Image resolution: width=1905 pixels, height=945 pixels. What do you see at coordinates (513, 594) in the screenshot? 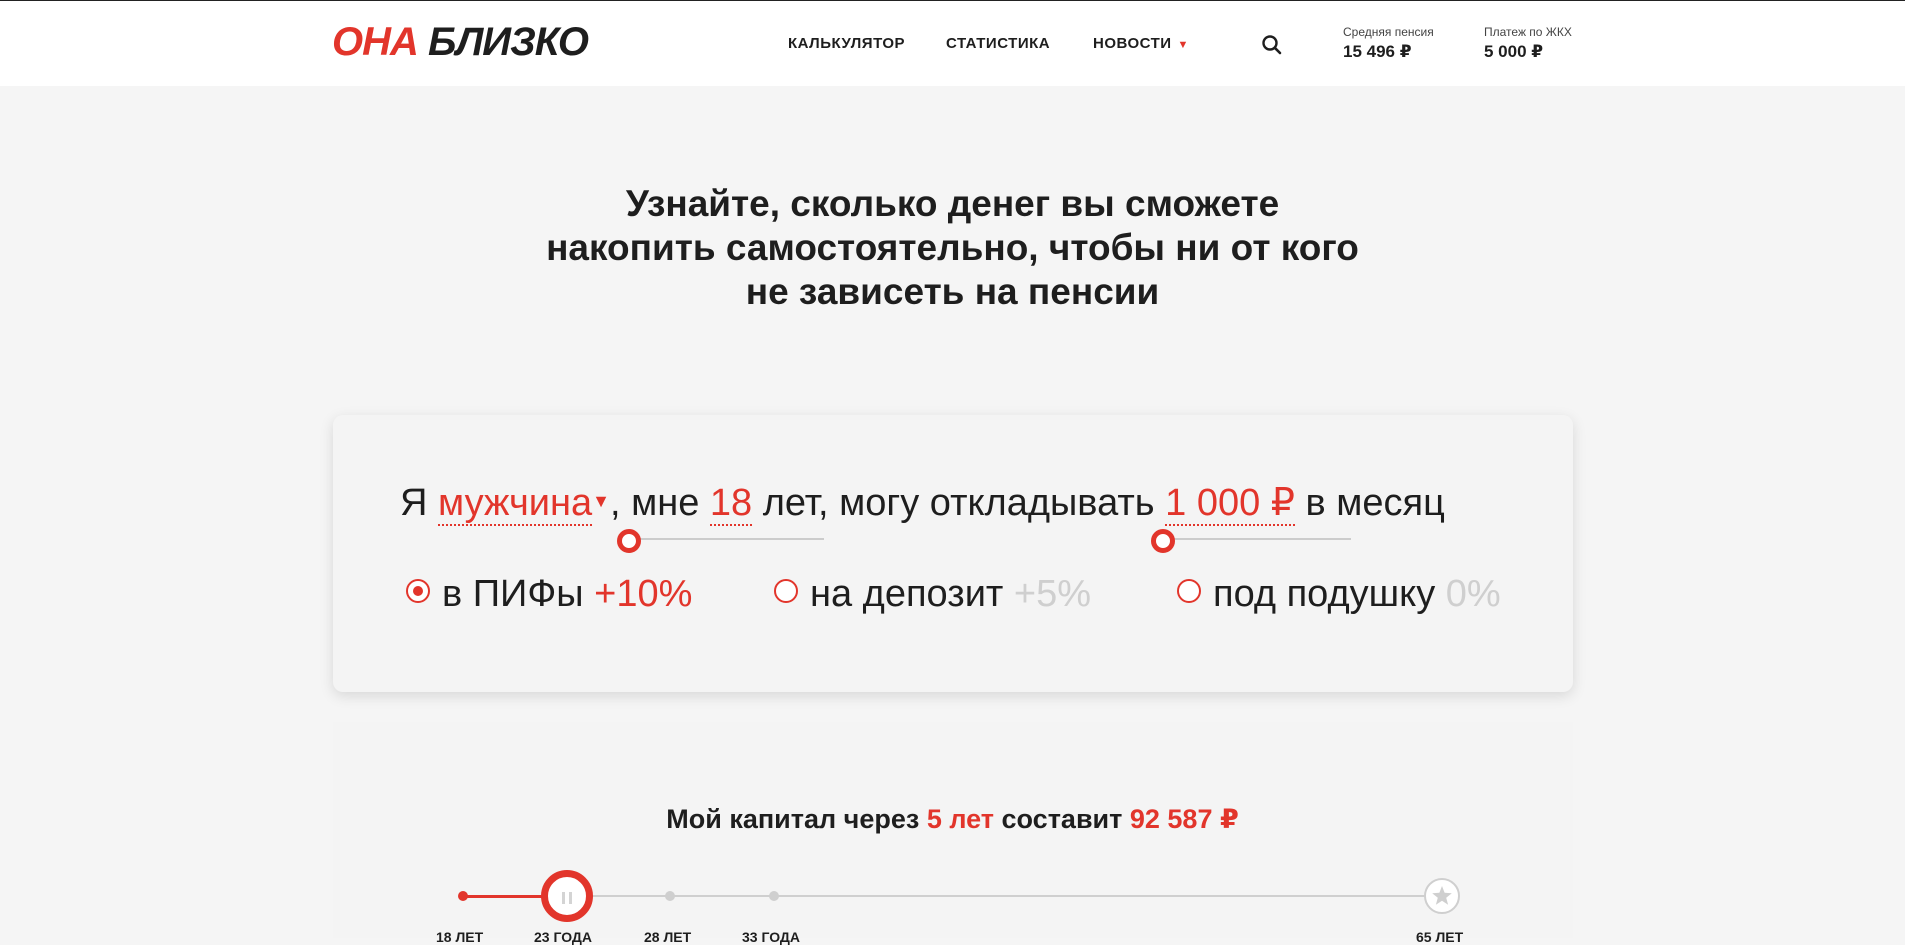
I see `option-label: в ПИФы` at bounding box center [513, 594].